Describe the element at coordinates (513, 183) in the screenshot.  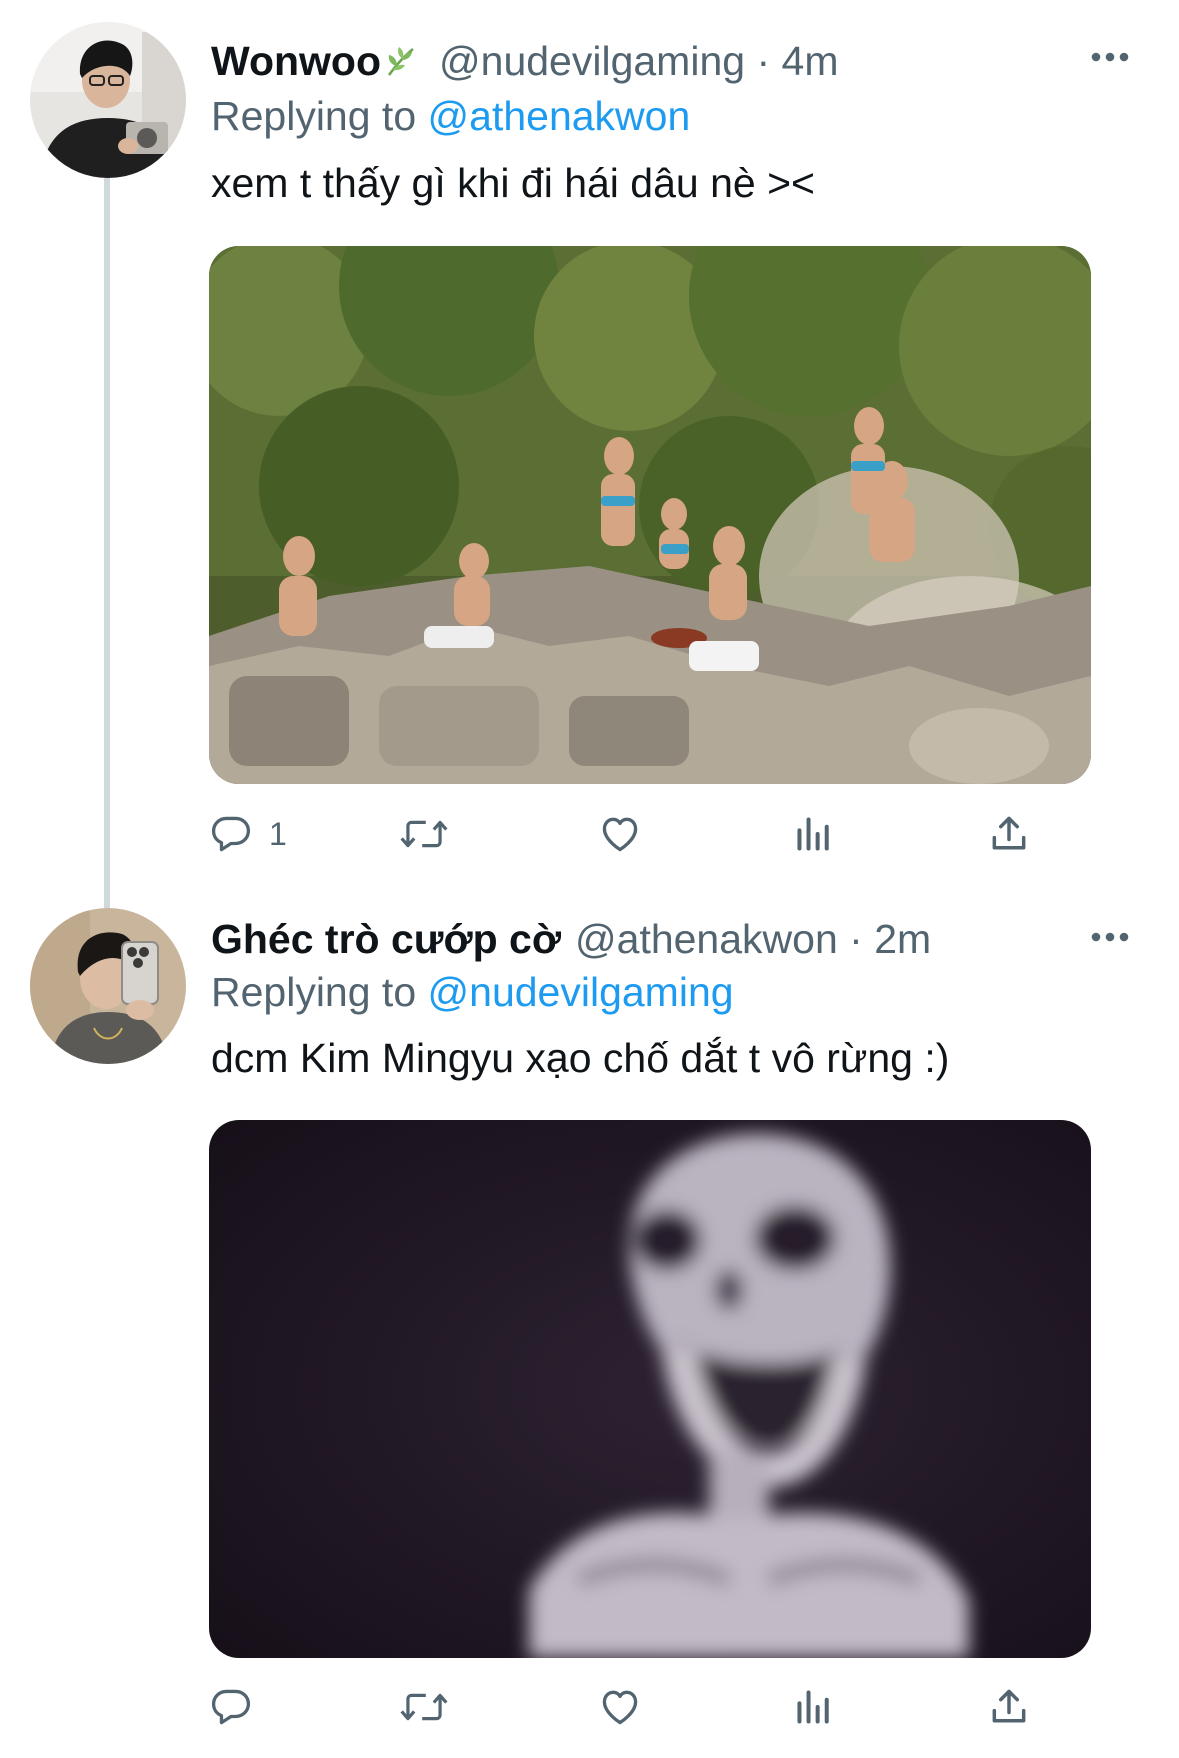
I see `tweet-text: xem t thấy gì khi đi hái dâu nè ><` at that location.